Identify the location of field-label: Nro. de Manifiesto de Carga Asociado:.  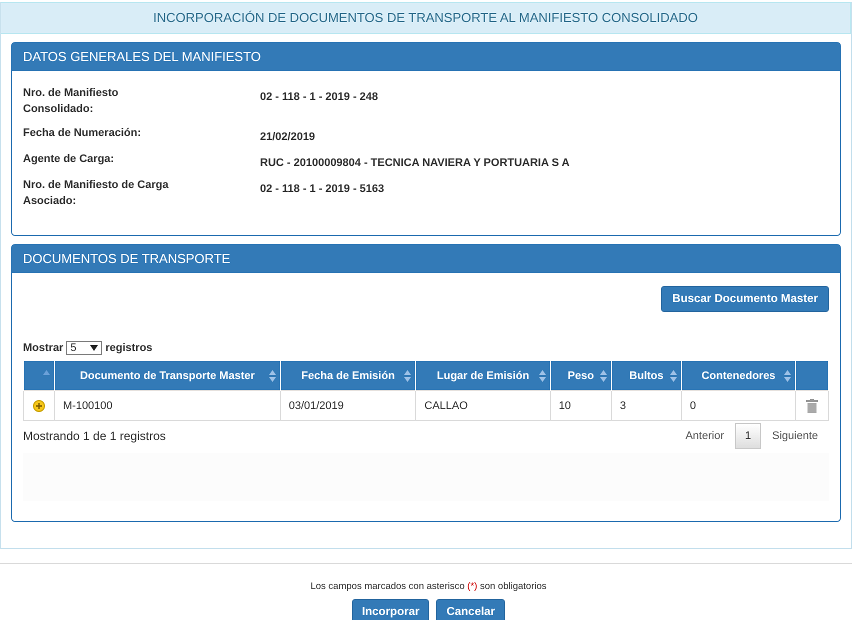
(96, 193).